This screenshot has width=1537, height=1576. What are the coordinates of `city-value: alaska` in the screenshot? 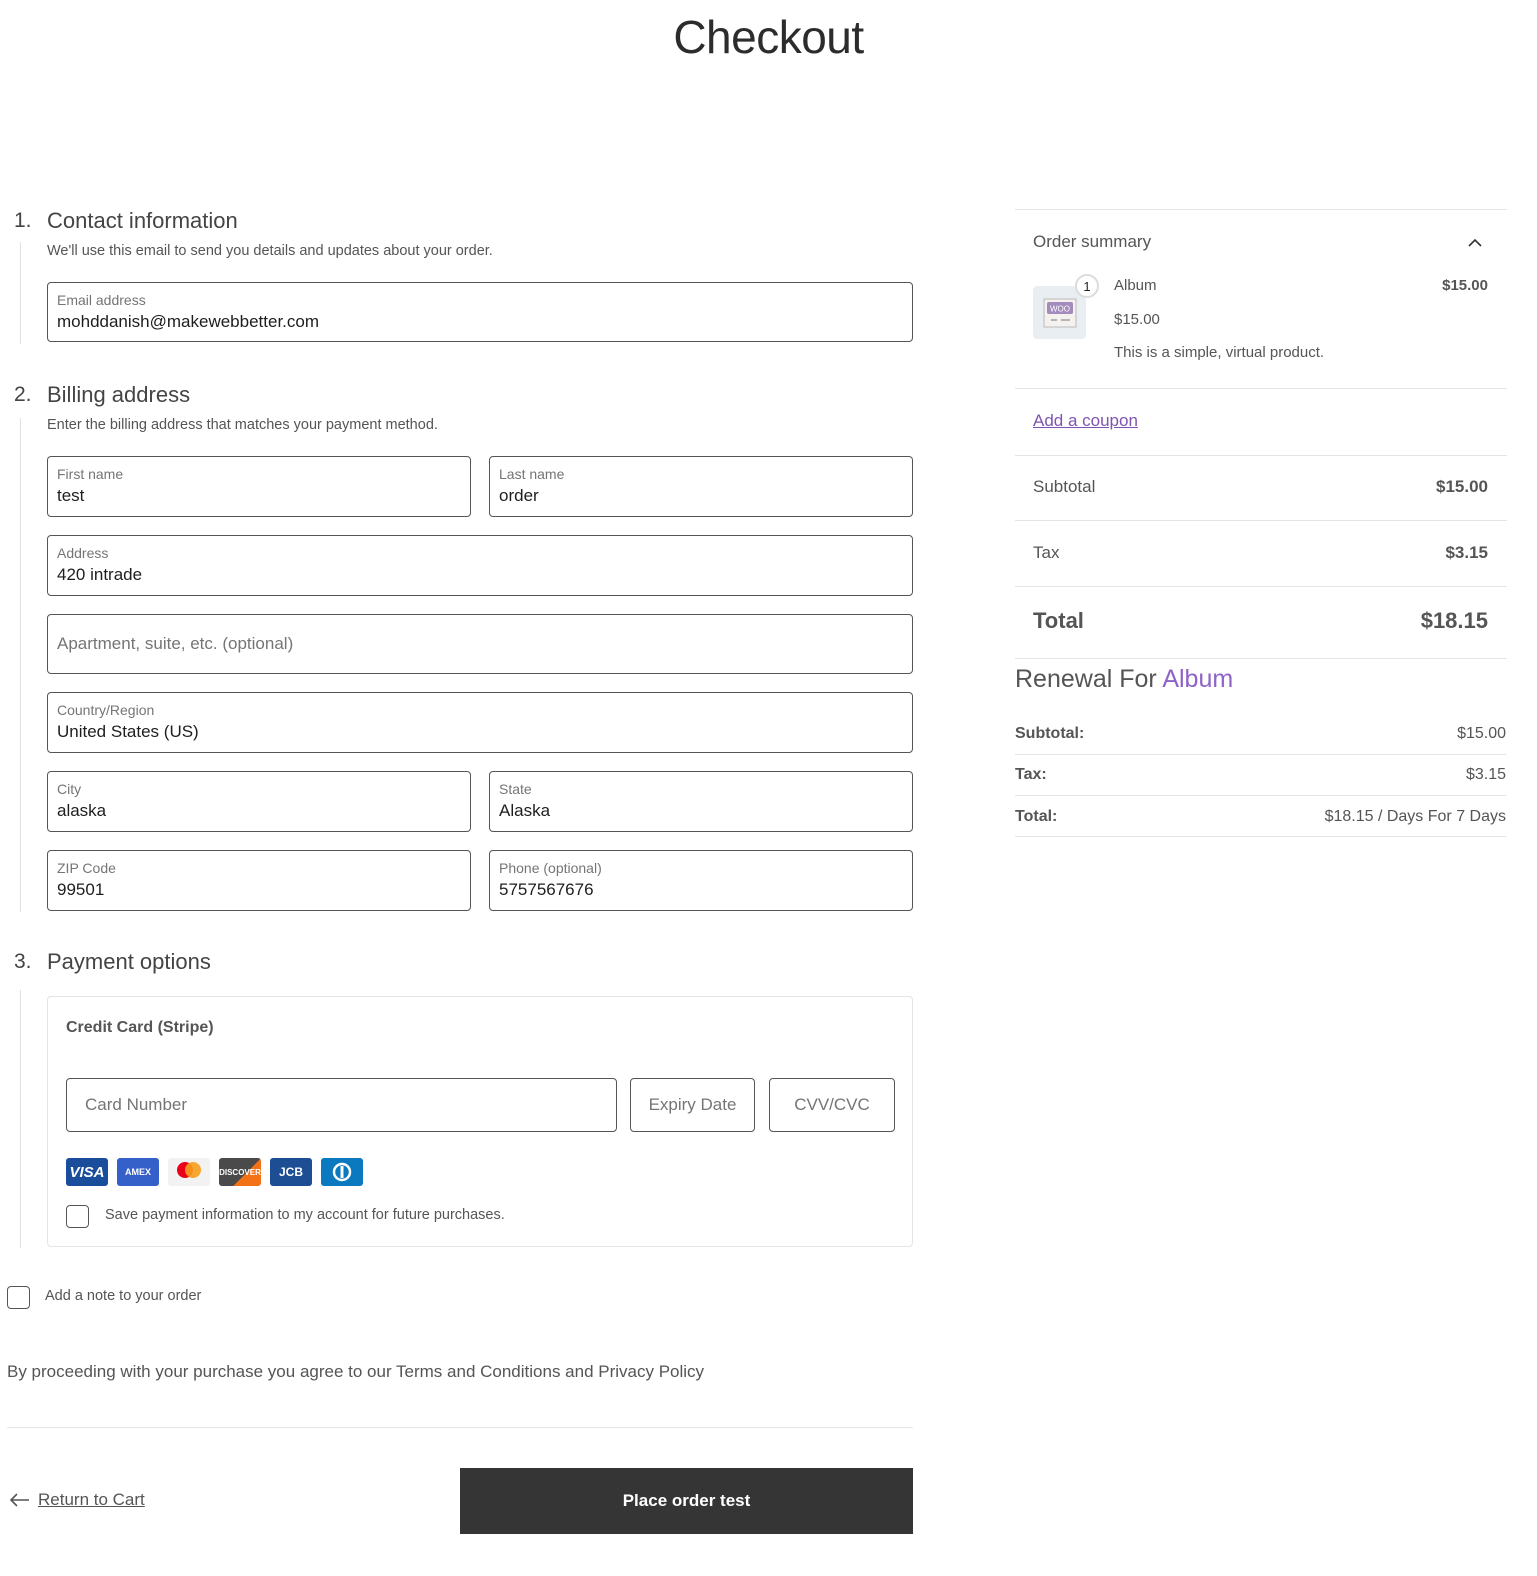 It's located at (82, 810).